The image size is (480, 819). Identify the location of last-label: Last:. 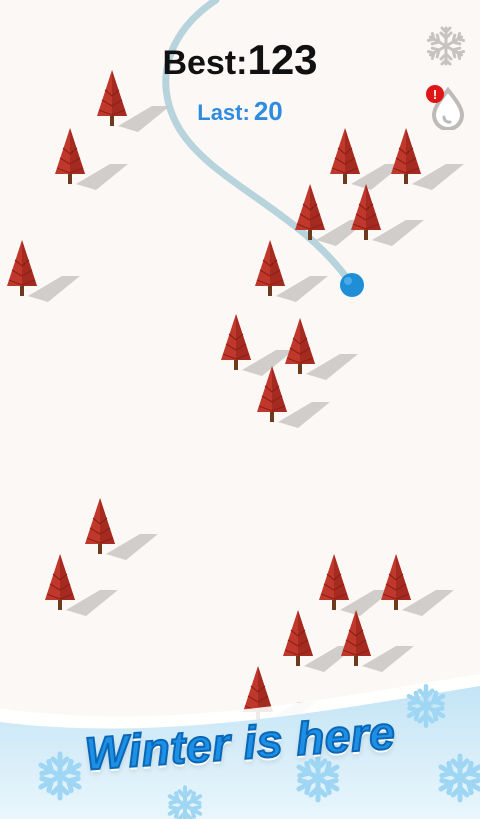
(223, 112).